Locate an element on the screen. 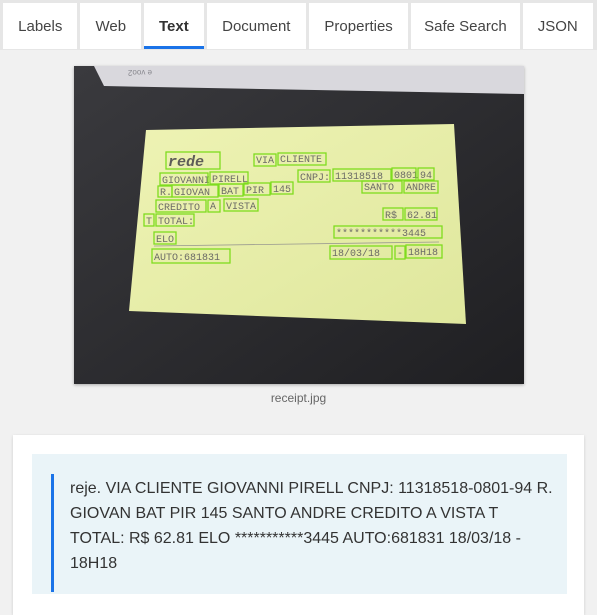 This screenshot has height=615, width=597. tab-document: Document is located at coordinates (256, 26).